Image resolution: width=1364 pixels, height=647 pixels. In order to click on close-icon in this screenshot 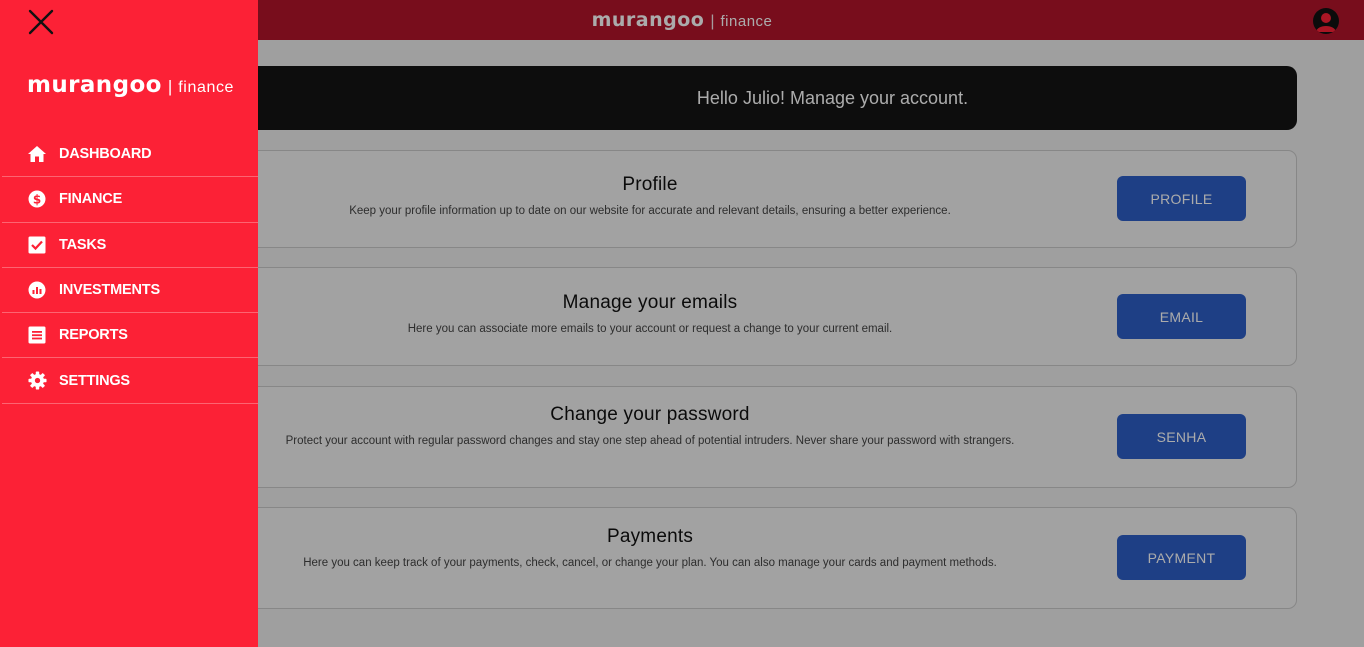, I will do `click(41, 22)`.